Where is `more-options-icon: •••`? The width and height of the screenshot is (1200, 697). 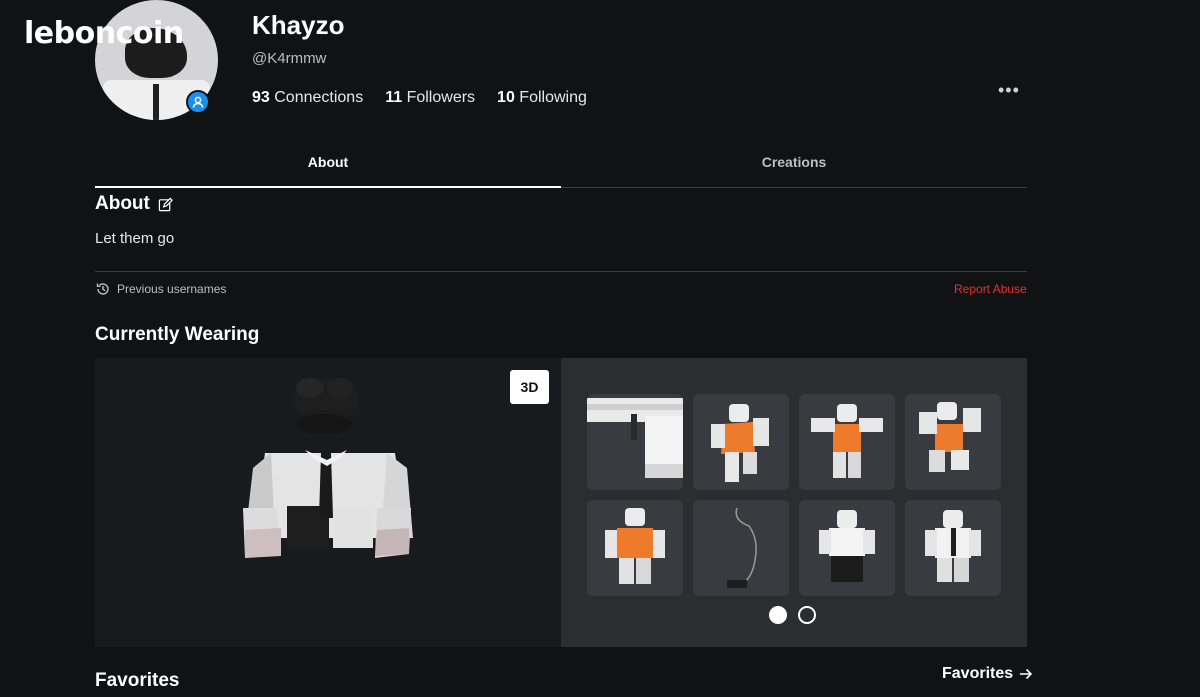 more-options-icon: ••• is located at coordinates (1009, 90).